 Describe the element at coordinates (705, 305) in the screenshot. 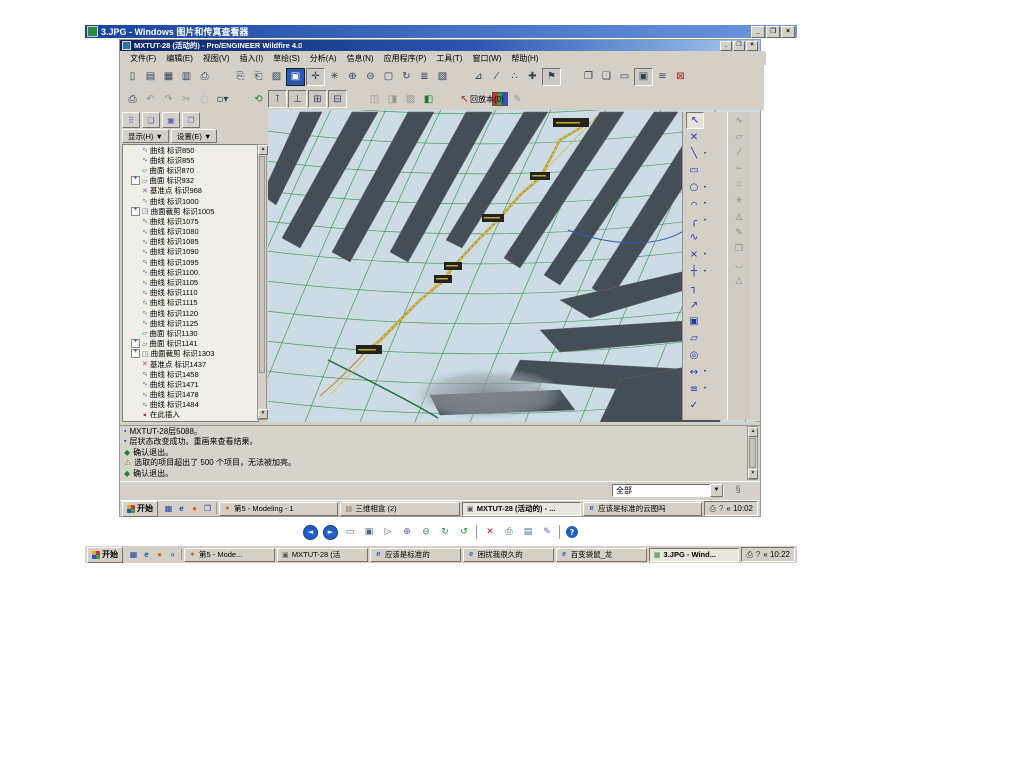

I see `sketch-tool: ↗` at that location.